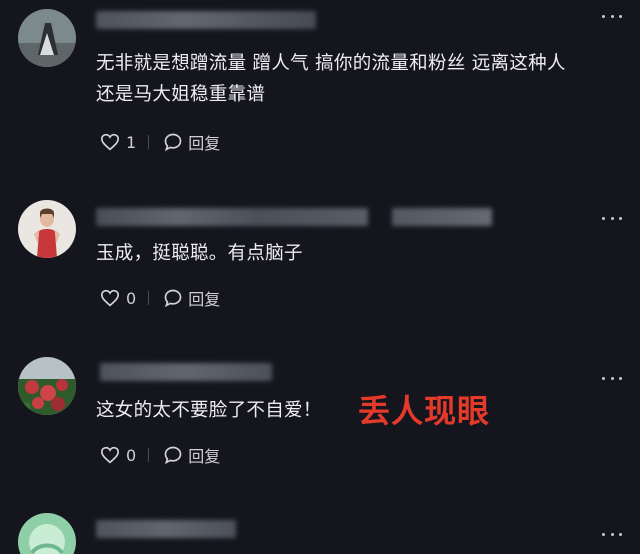 This screenshot has height=554, width=640. What do you see at coordinates (424, 411) in the screenshot?
I see `overlay-caption: 丢人现眼` at bounding box center [424, 411].